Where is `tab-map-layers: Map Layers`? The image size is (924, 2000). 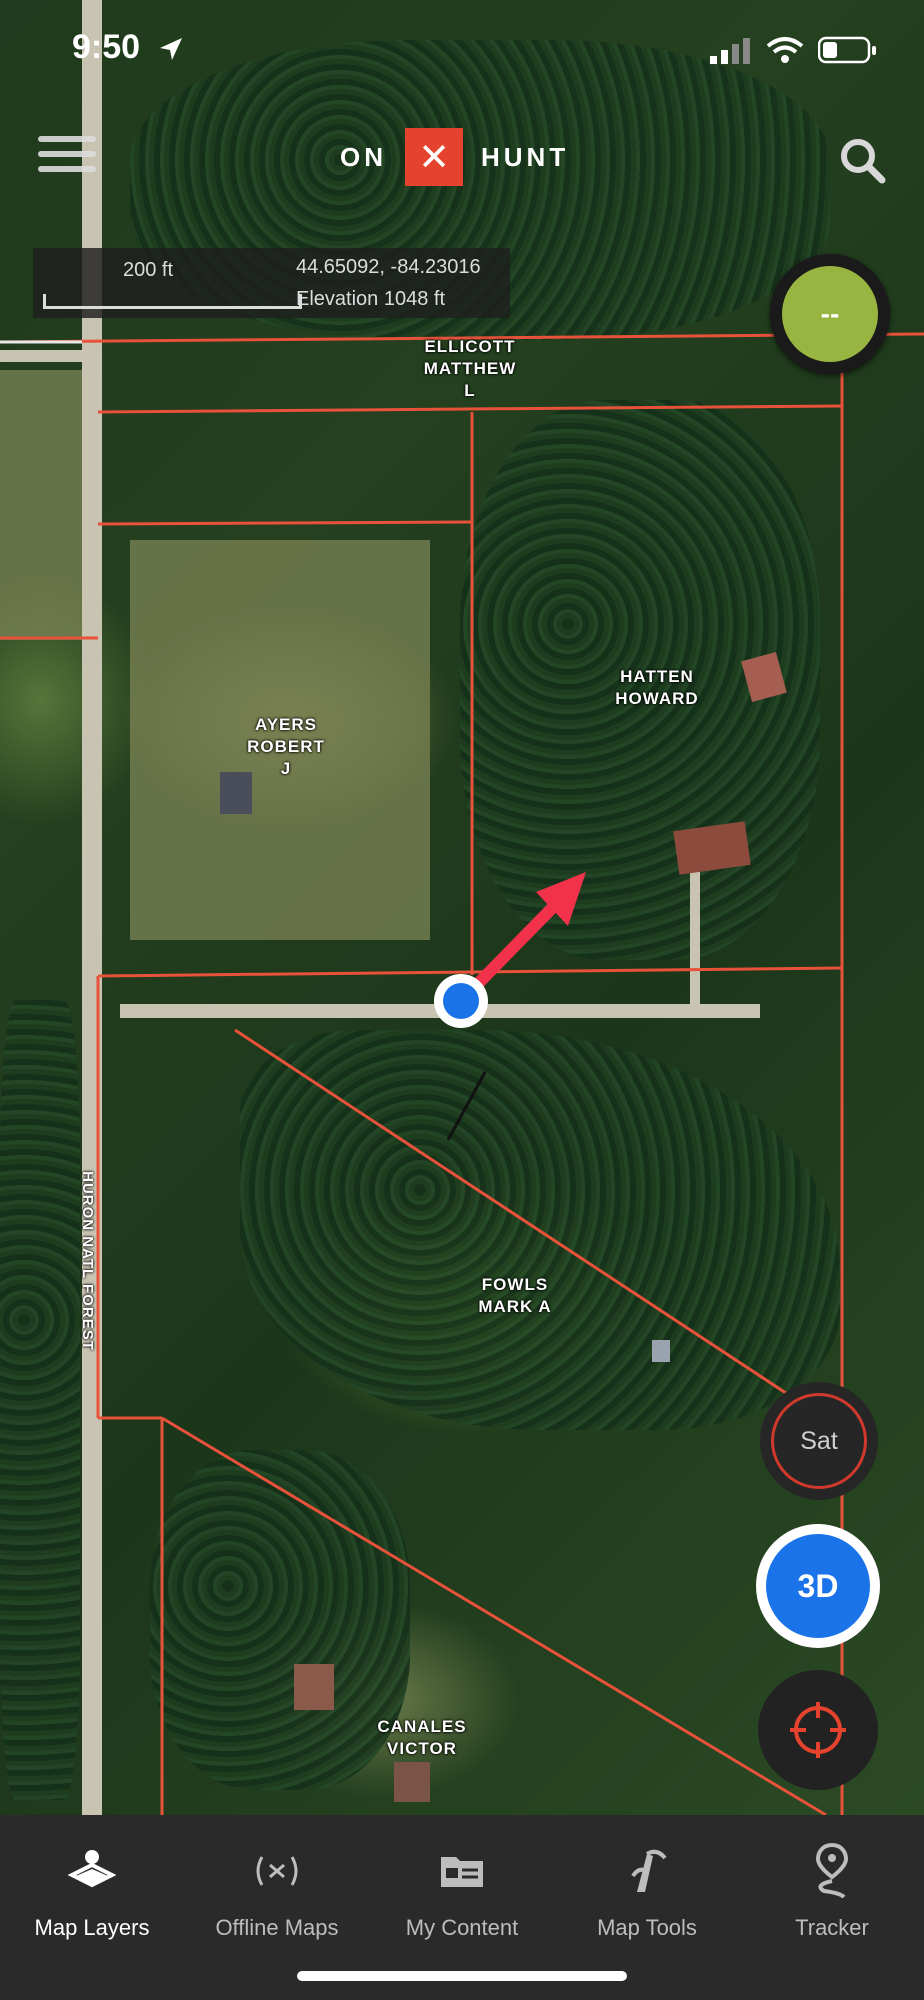
tab-map-layers: Map Layers is located at coordinates (92, 1885).